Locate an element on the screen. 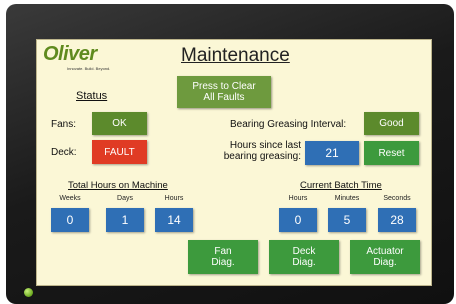  hours-since-greasing-label: Hours since last bearing greasing: is located at coordinates (262, 151).